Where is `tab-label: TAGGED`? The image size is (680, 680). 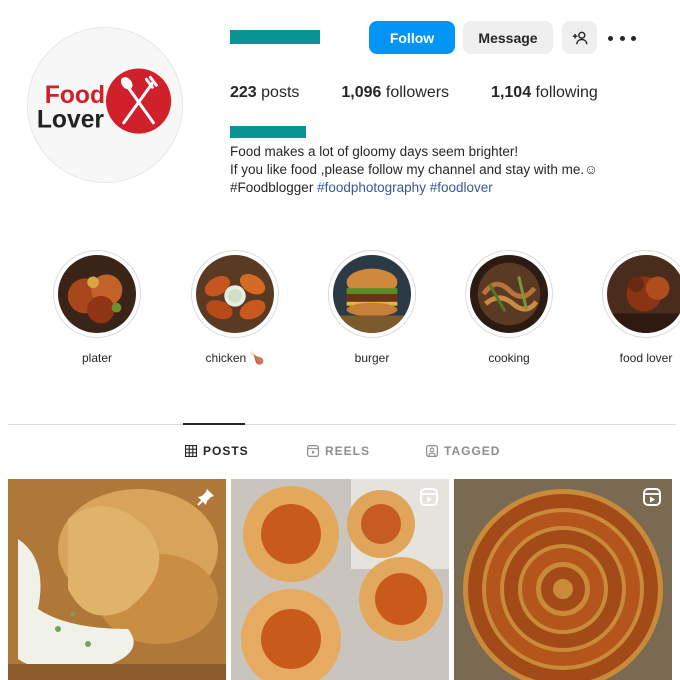 tab-label: TAGGED is located at coordinates (472, 451).